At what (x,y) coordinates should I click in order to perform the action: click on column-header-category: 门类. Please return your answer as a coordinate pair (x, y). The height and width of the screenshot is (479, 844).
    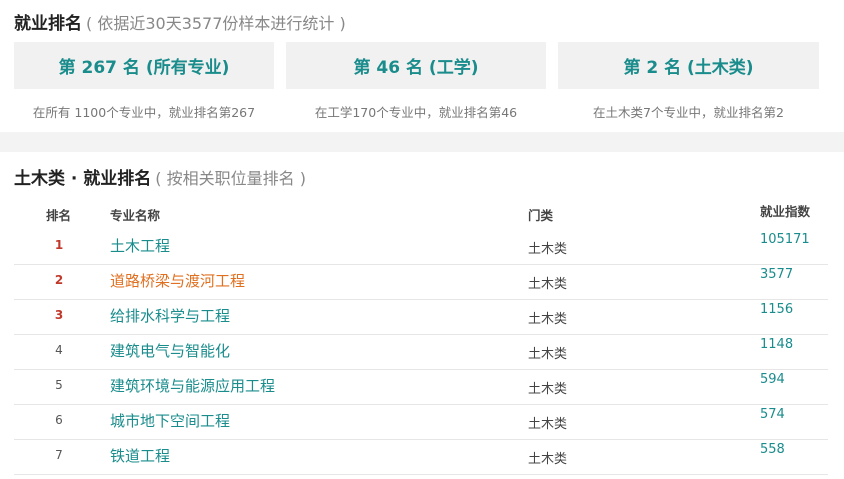
    Looking at the image, I should click on (541, 215).